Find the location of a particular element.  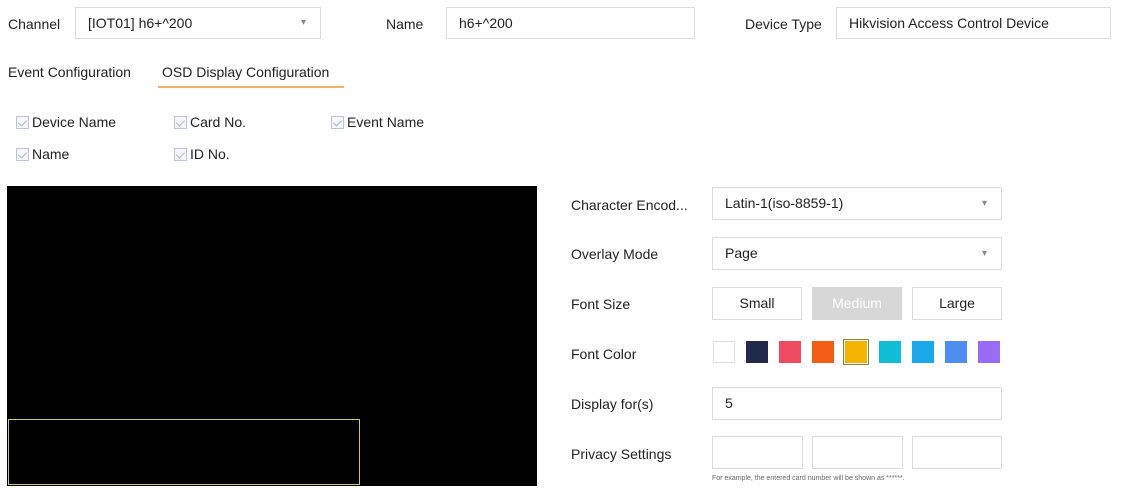

checkbox-card-no: Card No. is located at coordinates (210, 122).